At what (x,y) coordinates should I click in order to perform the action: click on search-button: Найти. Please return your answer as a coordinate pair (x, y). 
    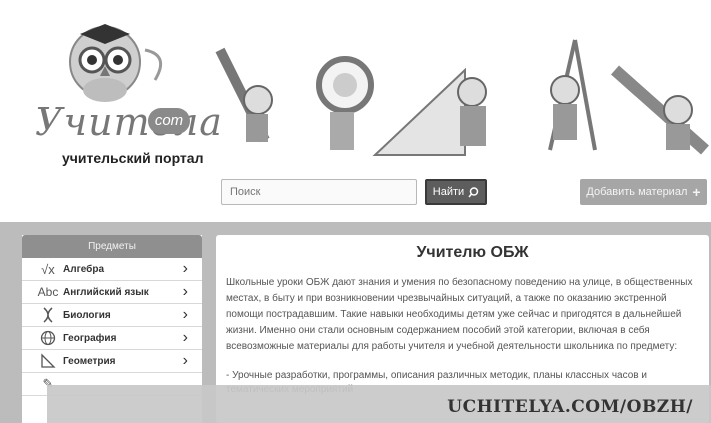
    Looking at the image, I should click on (456, 192).